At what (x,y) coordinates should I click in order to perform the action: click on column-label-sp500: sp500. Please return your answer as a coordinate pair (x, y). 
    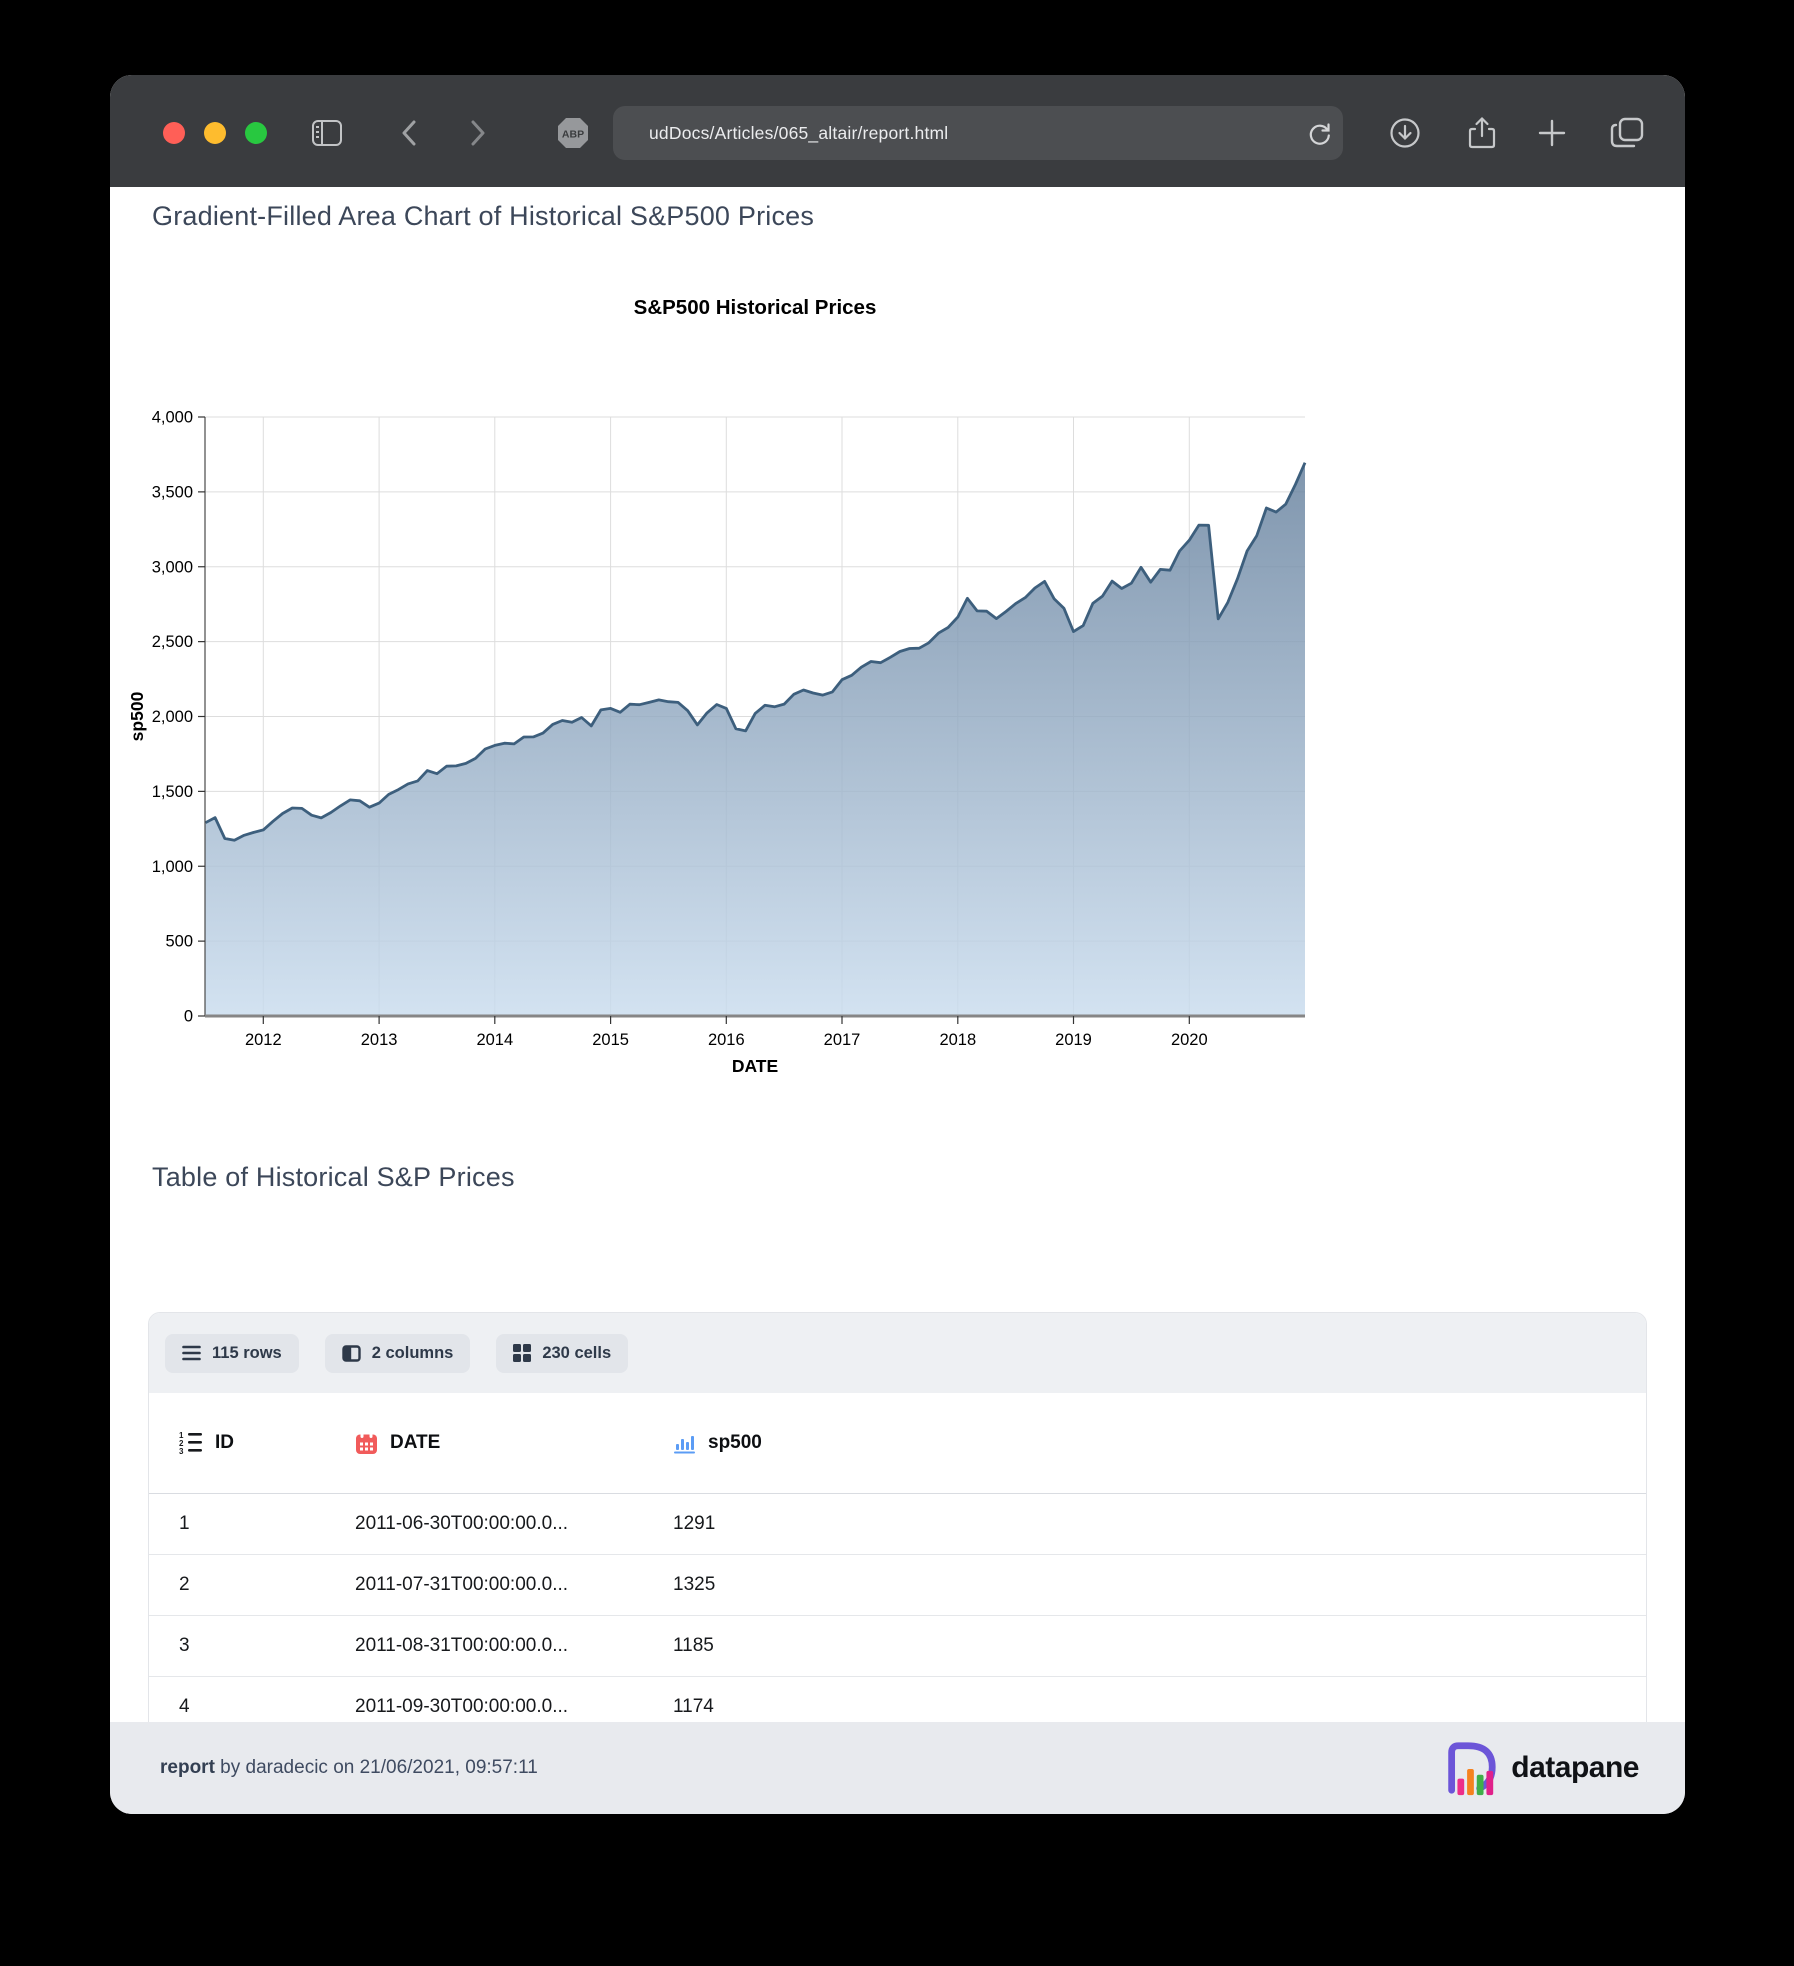
    Looking at the image, I should click on (735, 1442).